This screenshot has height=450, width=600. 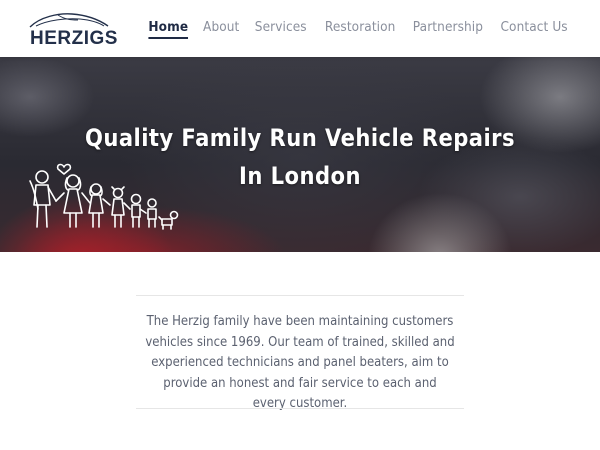 What do you see at coordinates (360, 28) in the screenshot?
I see `nav-restoration: Restoration` at bounding box center [360, 28].